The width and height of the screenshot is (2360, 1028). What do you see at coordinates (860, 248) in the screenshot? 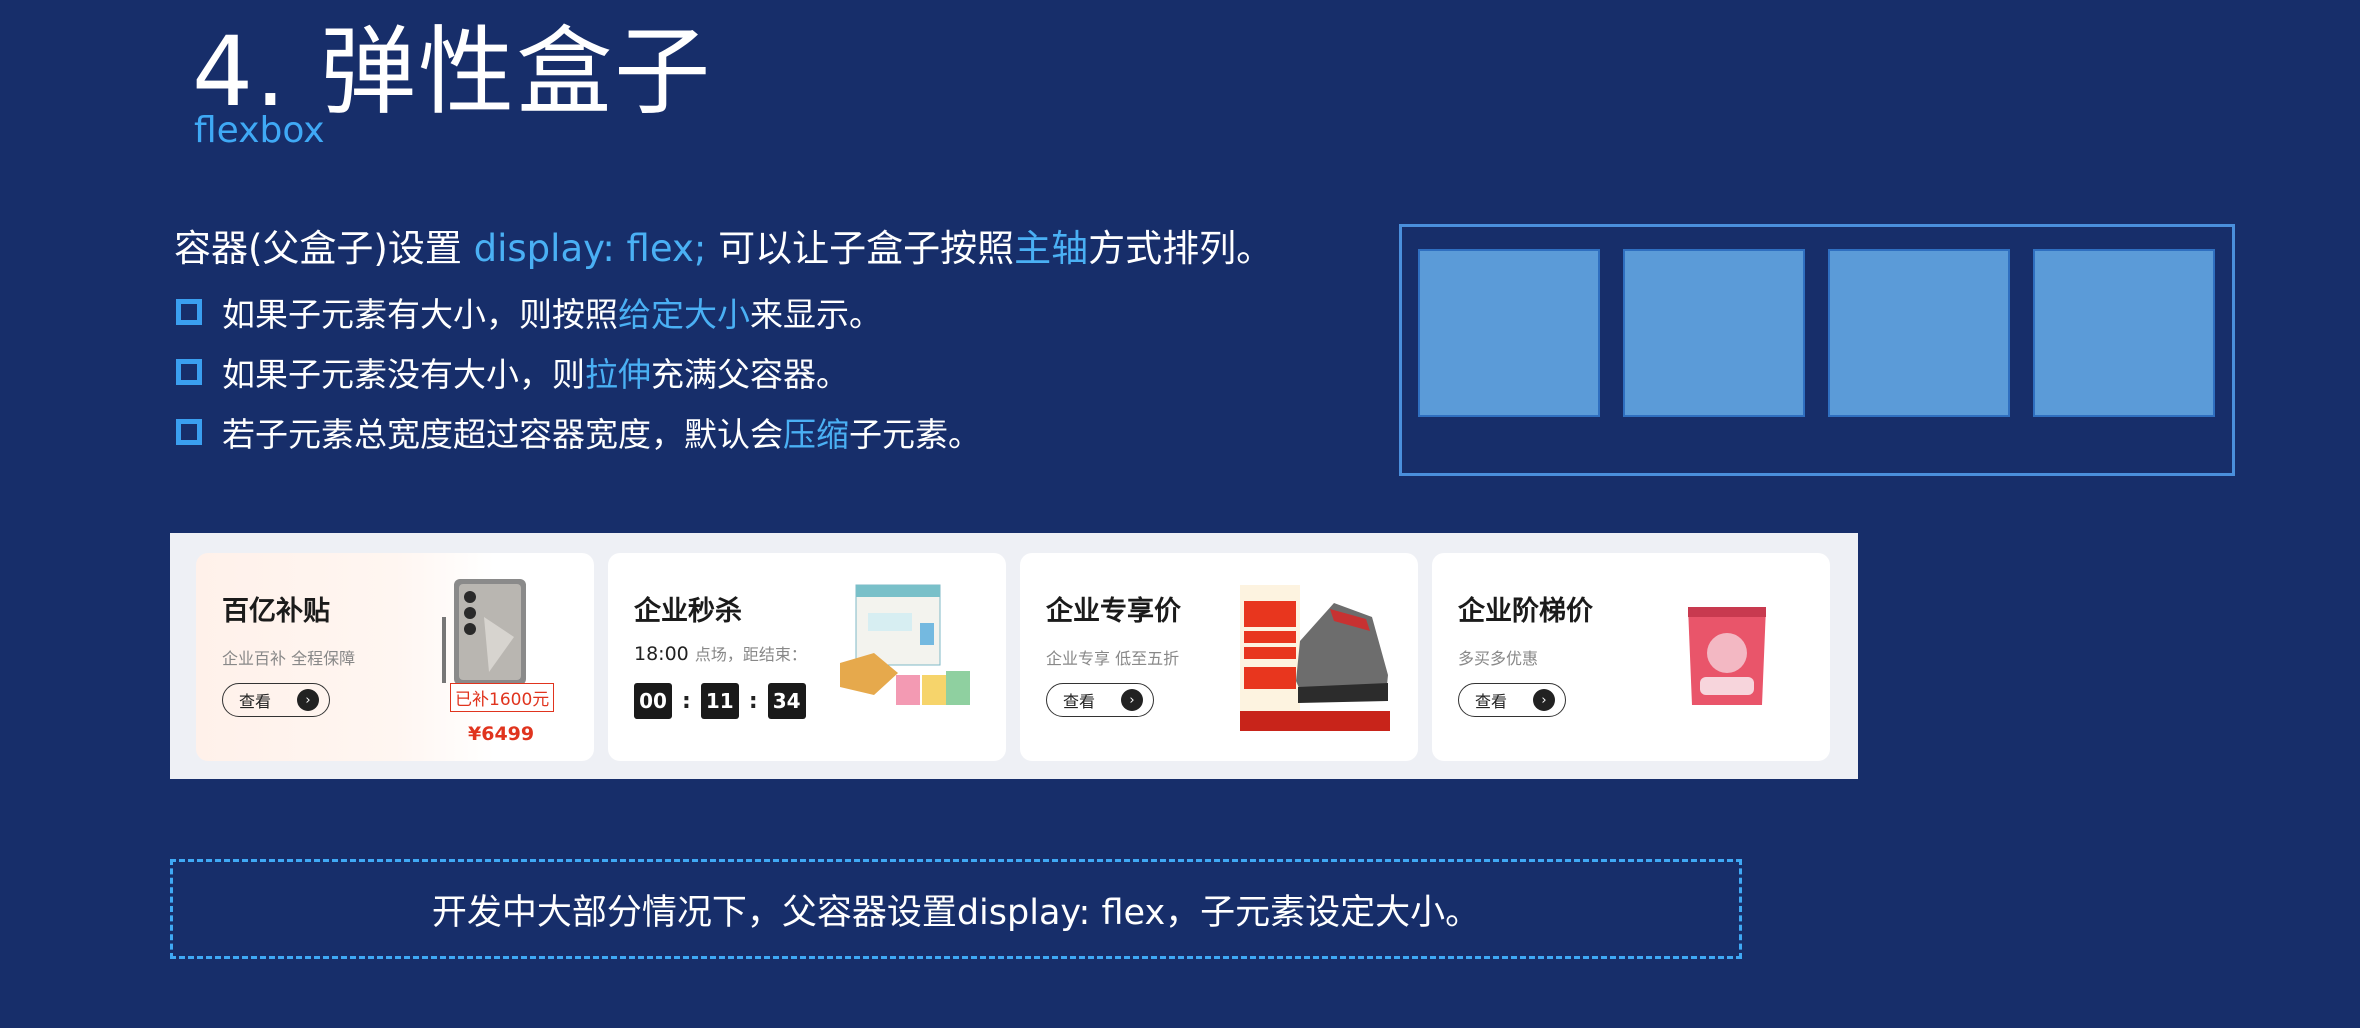
I see `intro-part2: 可以让子盒子按照` at bounding box center [860, 248].